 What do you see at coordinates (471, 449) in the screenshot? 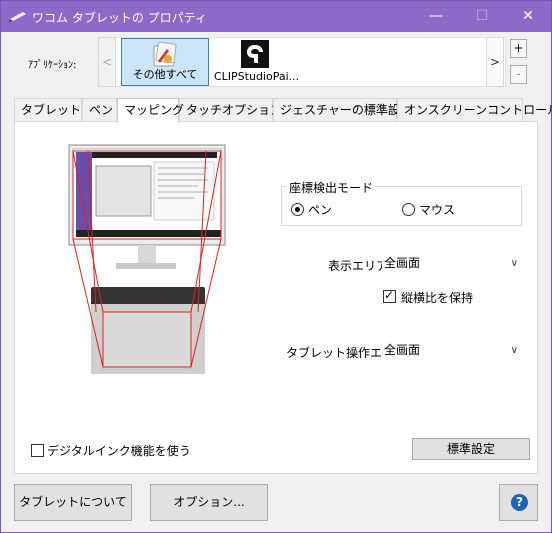
I see `default-settings-button: 標準設定` at bounding box center [471, 449].